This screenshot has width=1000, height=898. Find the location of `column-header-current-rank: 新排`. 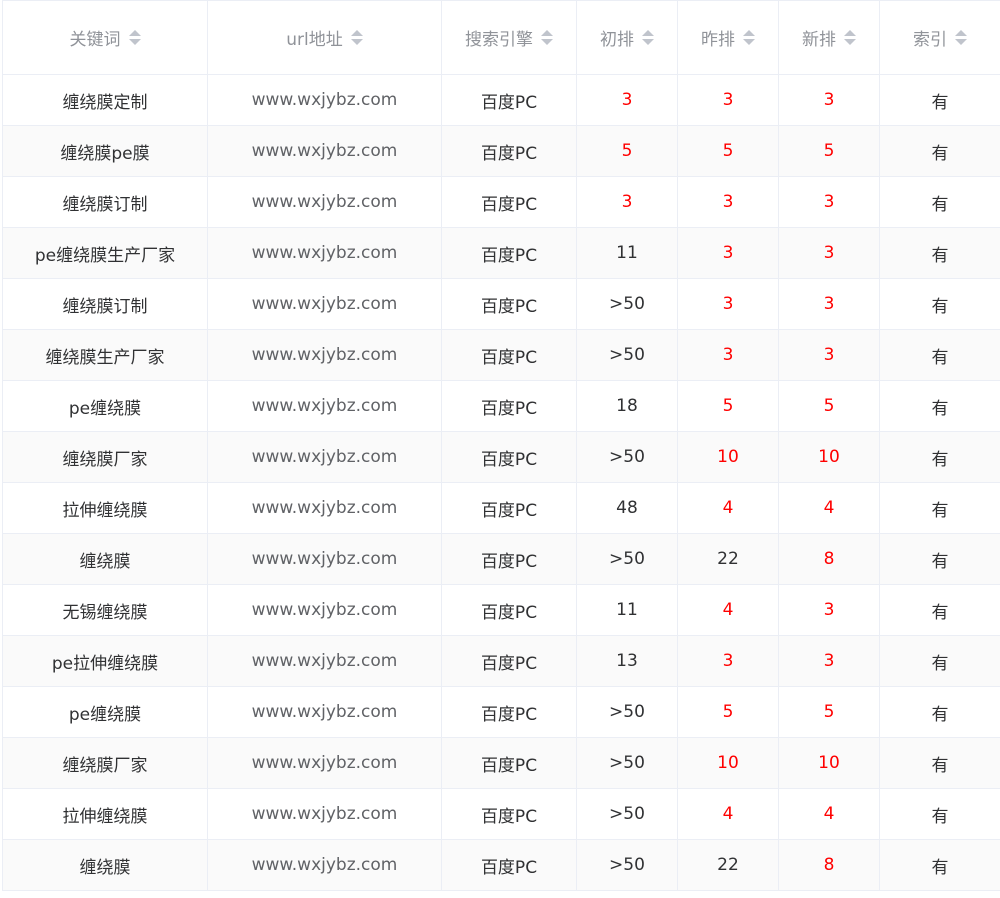

column-header-current-rank: 新排 is located at coordinates (829, 37).